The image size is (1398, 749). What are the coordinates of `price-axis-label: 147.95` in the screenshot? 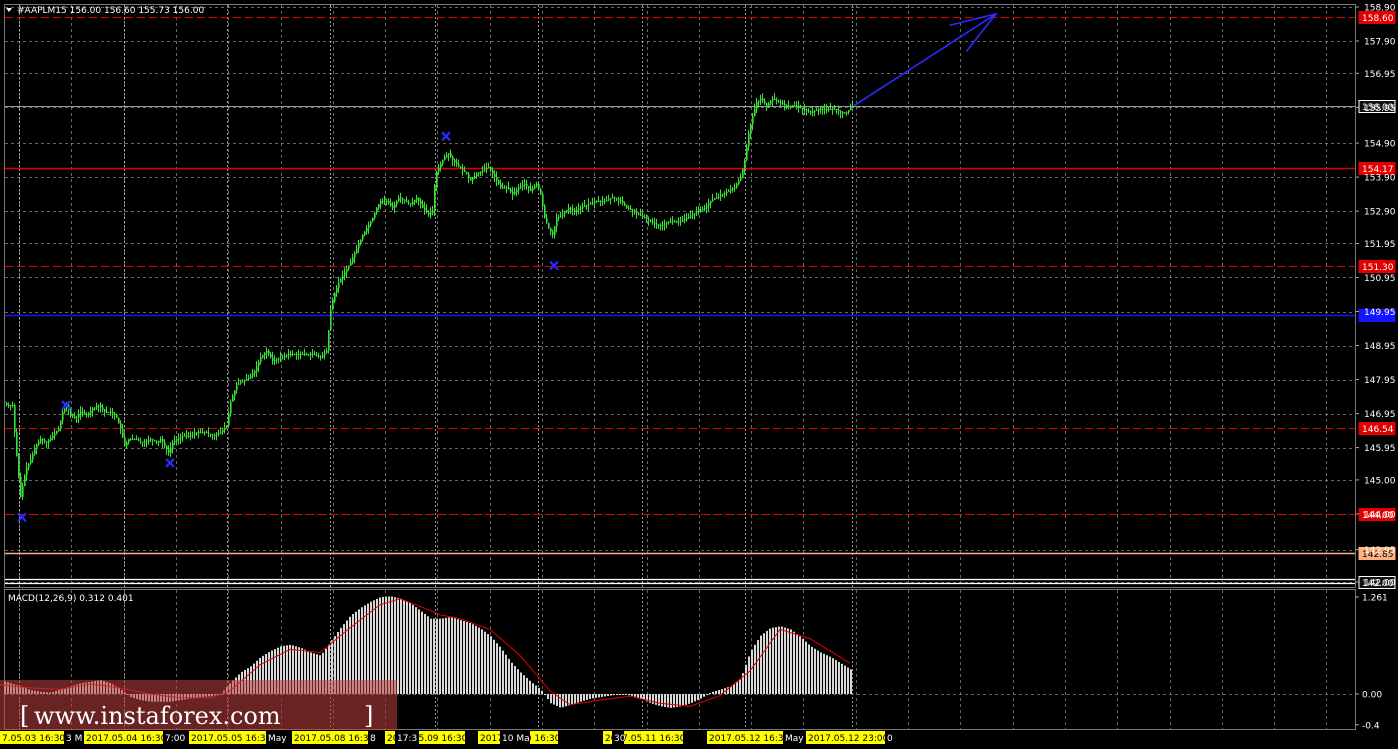 It's located at (1380, 381).